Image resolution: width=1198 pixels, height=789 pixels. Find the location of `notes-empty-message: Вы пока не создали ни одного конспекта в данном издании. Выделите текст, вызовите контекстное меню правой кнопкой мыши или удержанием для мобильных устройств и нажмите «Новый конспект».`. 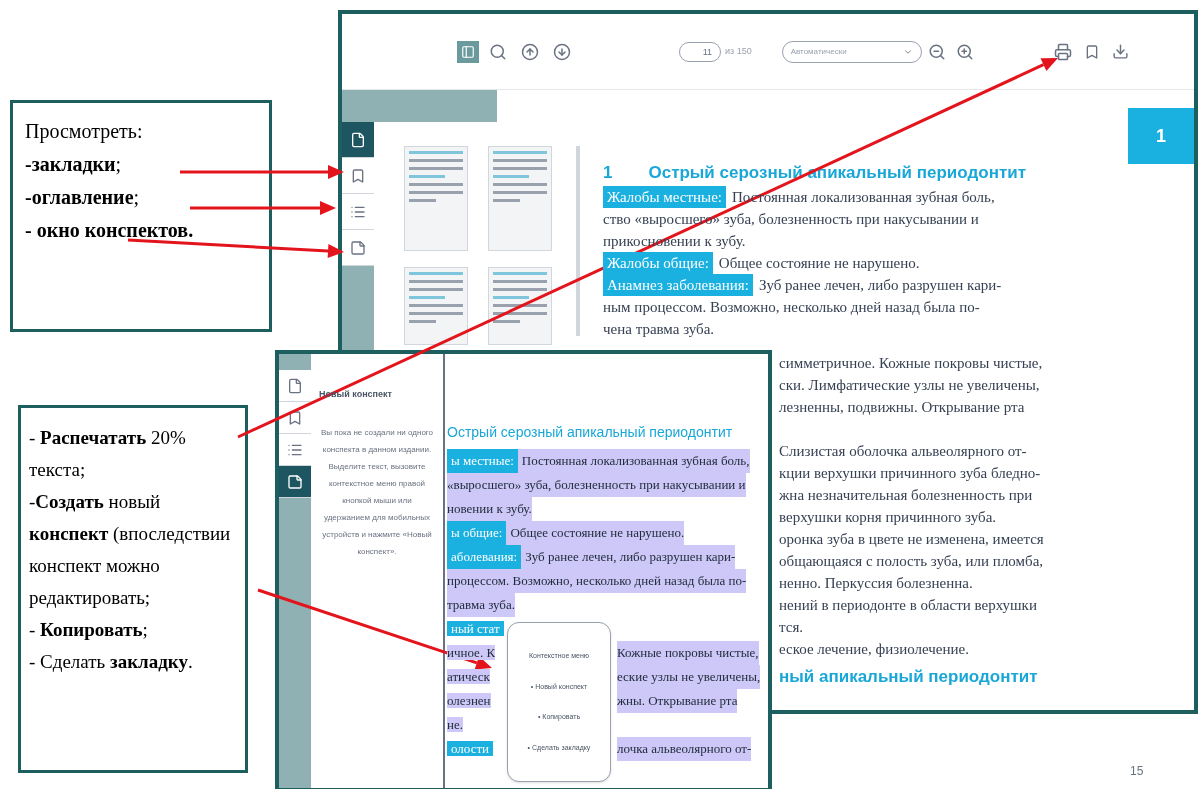

notes-empty-message: Вы пока не создали ни одного конспекта в данном издании. Выделите текст, вызовите контекстное меню правой кнопкой мыши или удержанием для мобильных устройств и нажмите «Новый конспект». is located at coordinates (377, 492).